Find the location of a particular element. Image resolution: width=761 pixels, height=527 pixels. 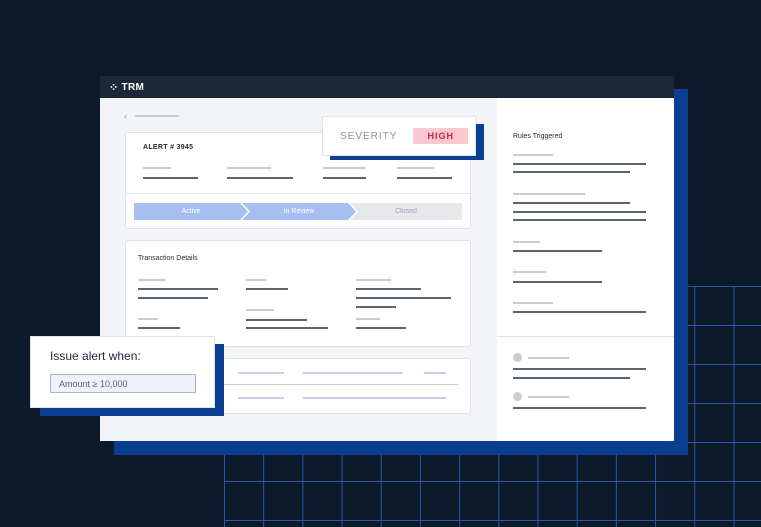

severity-badge: HIGH is located at coordinates (440, 136).